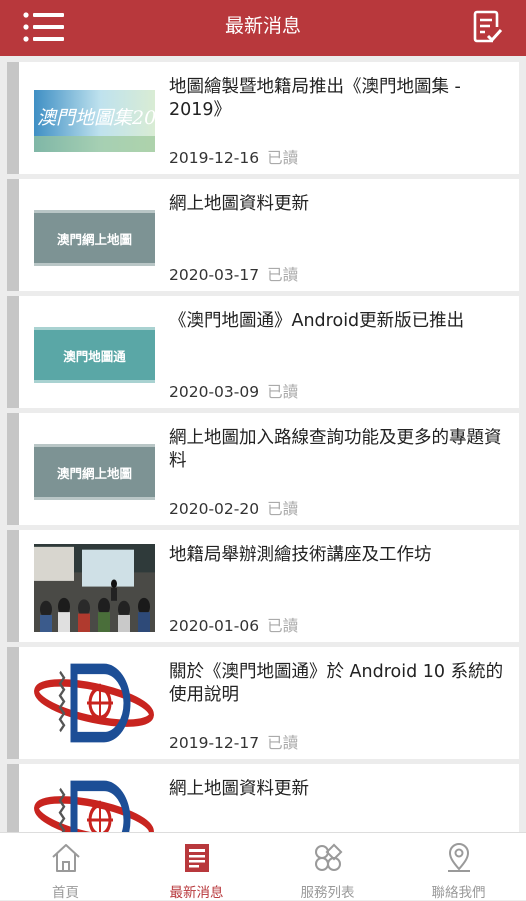 The width and height of the screenshot is (526, 901). I want to click on news-date: 2020-01-06, so click(214, 626).